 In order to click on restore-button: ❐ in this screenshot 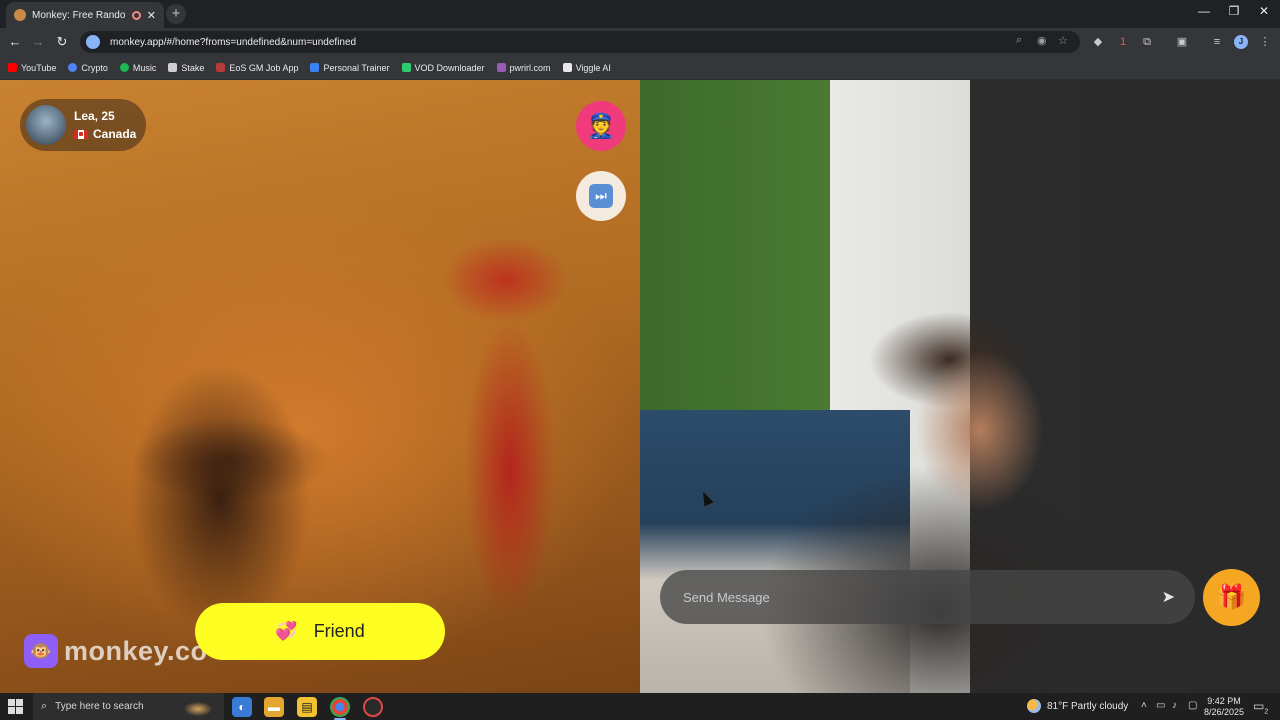, I will do `click(1234, 11)`.